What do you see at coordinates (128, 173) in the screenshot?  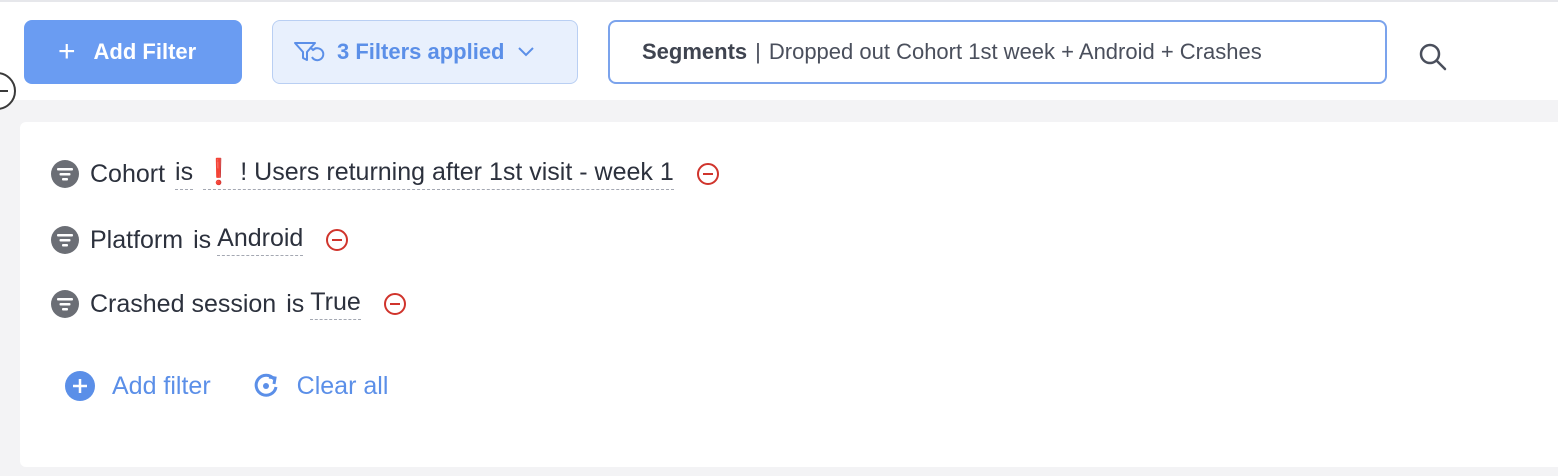 I see `filter-field: Cohort` at bounding box center [128, 173].